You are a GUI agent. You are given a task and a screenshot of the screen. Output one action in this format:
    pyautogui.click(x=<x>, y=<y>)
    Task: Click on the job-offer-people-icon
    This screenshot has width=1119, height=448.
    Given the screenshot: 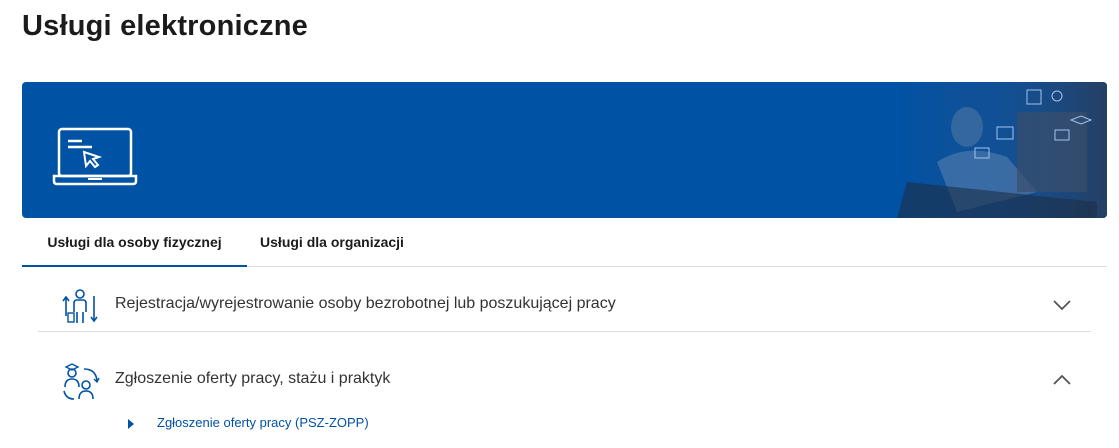 What is the action you would take?
    pyautogui.click(x=81, y=381)
    